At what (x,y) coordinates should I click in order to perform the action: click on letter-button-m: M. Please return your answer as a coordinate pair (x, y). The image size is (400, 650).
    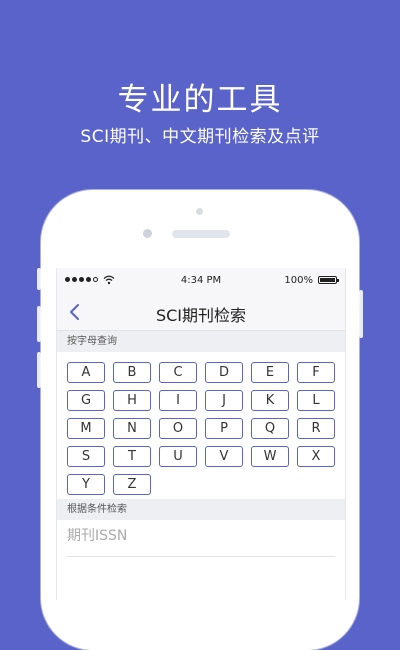
    Looking at the image, I should click on (86, 428).